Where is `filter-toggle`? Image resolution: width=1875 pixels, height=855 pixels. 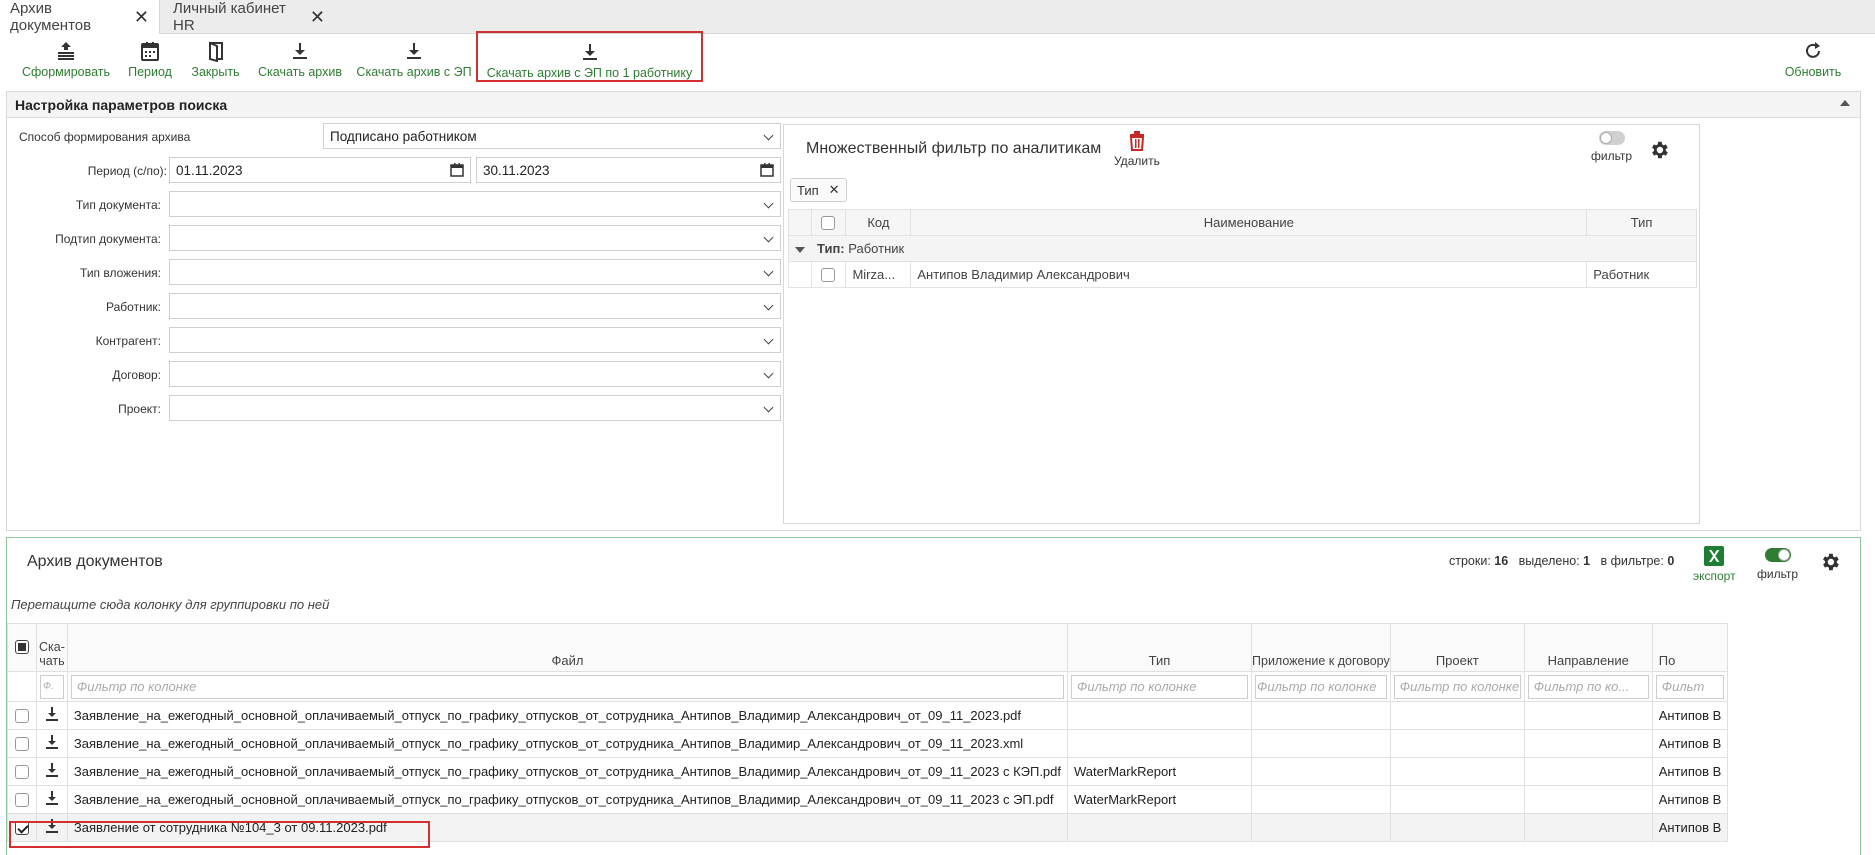
filter-toggle is located at coordinates (1611, 138).